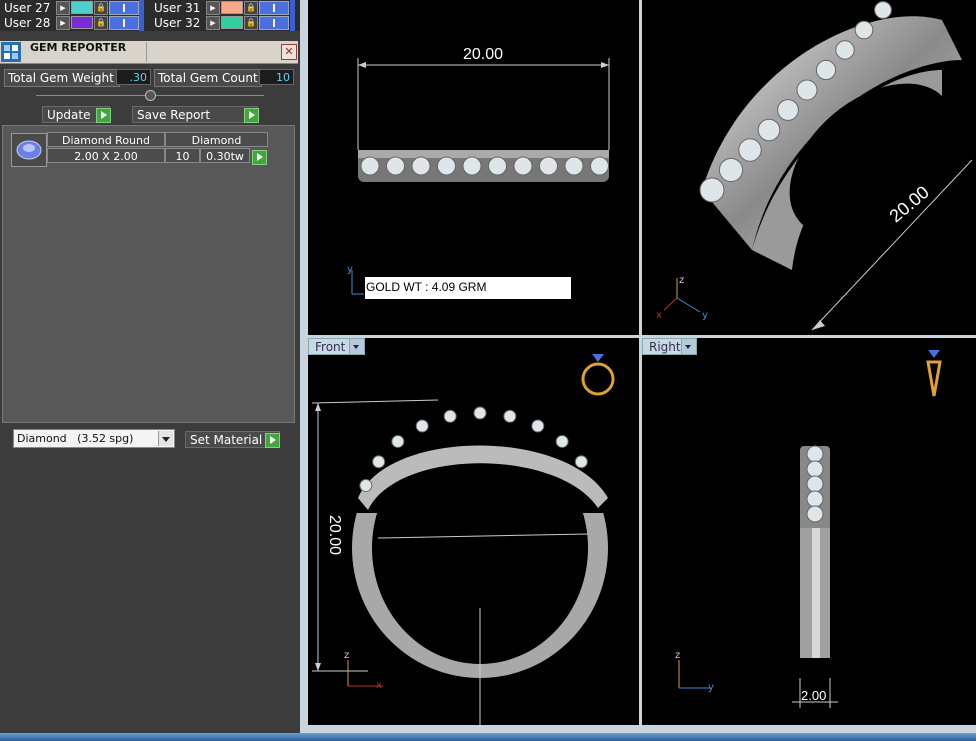 Image resolution: width=976 pixels, height=741 pixels. Describe the element at coordinates (814, 166) in the screenshot. I see `perspective-view-canvas: z x y` at that location.